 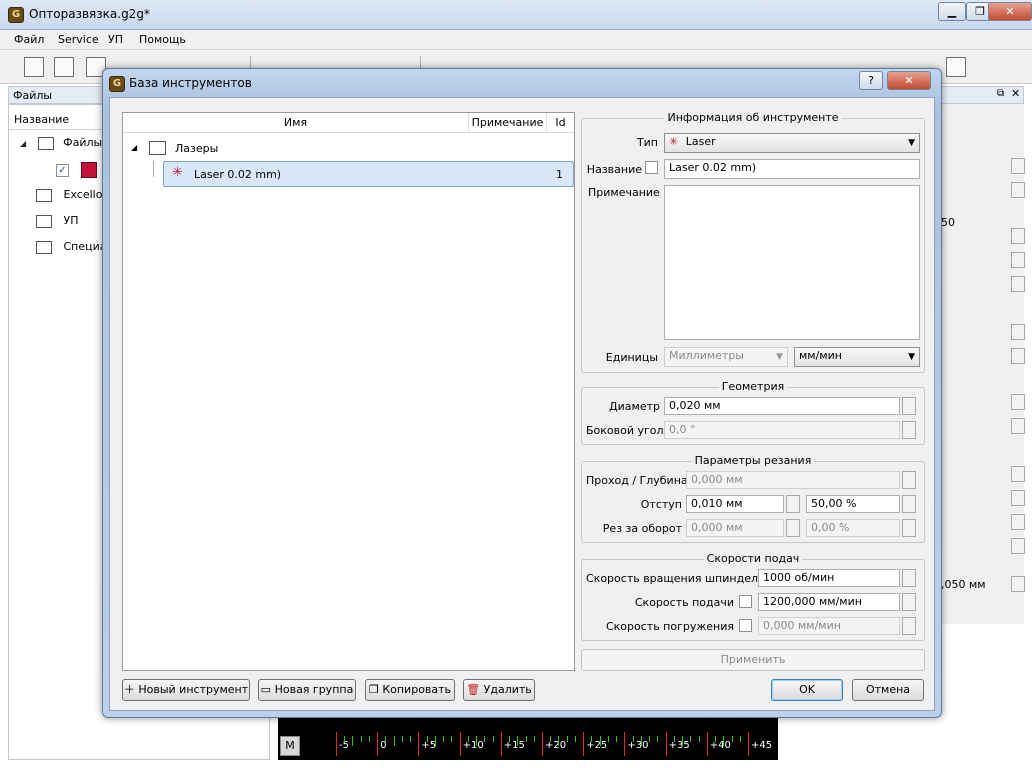 I want to click on diameter-spin, so click(x=909, y=406).